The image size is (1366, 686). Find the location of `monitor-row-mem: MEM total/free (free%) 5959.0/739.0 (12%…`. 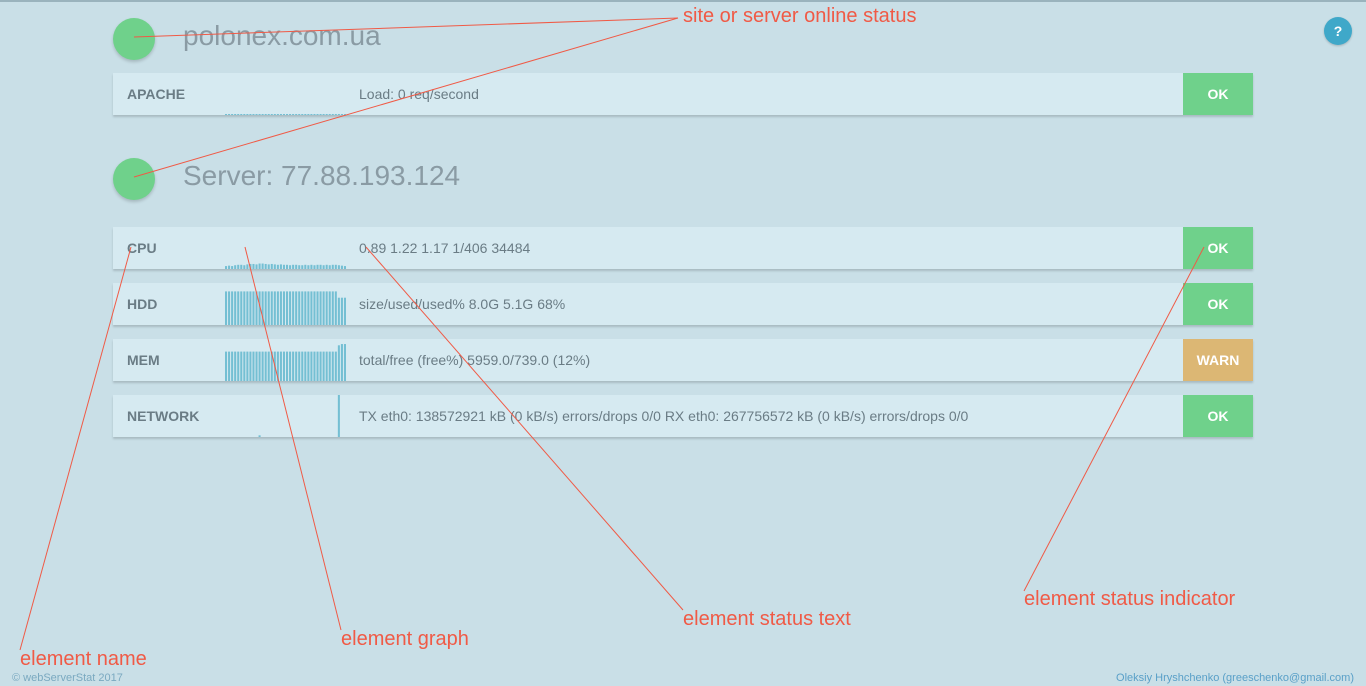

monitor-row-mem: MEM total/free (free%) 5959.0/739.0 (12%… is located at coordinates (683, 360).